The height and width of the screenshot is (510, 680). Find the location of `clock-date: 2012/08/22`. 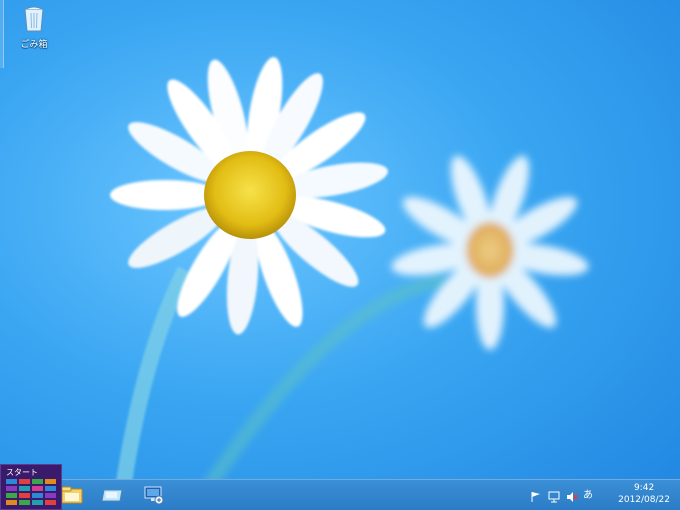

clock-date: 2012/08/22 is located at coordinates (644, 500).